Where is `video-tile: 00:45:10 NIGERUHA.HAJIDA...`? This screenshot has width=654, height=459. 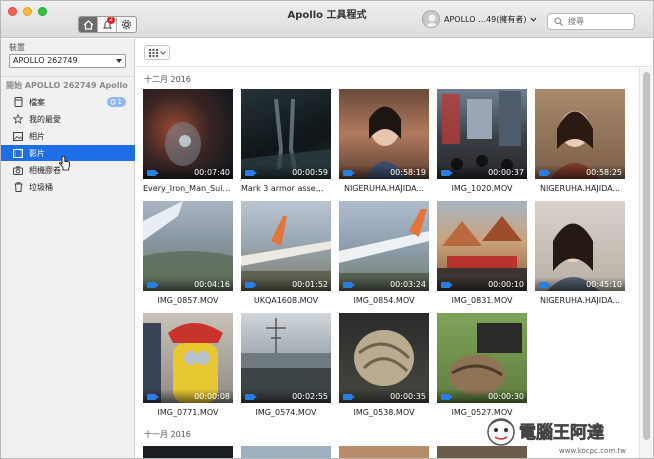
video-tile: 00:45:10 NIGERUHA.HAJIDA... is located at coordinates (580, 253).